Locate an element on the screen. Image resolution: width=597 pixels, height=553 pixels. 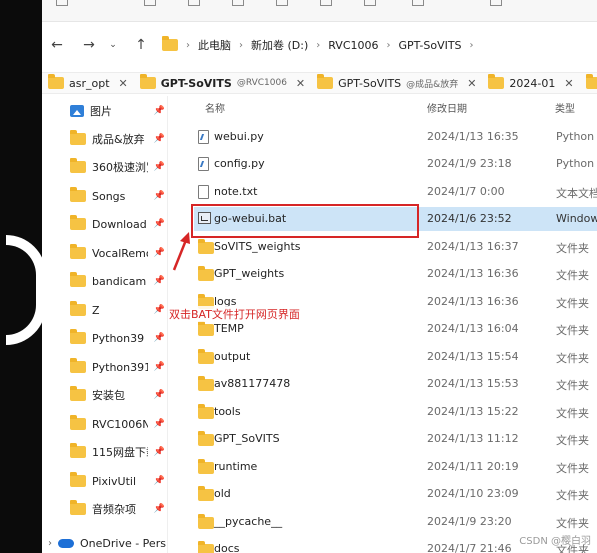
file-type: Python F is located at coordinates (576, 163).